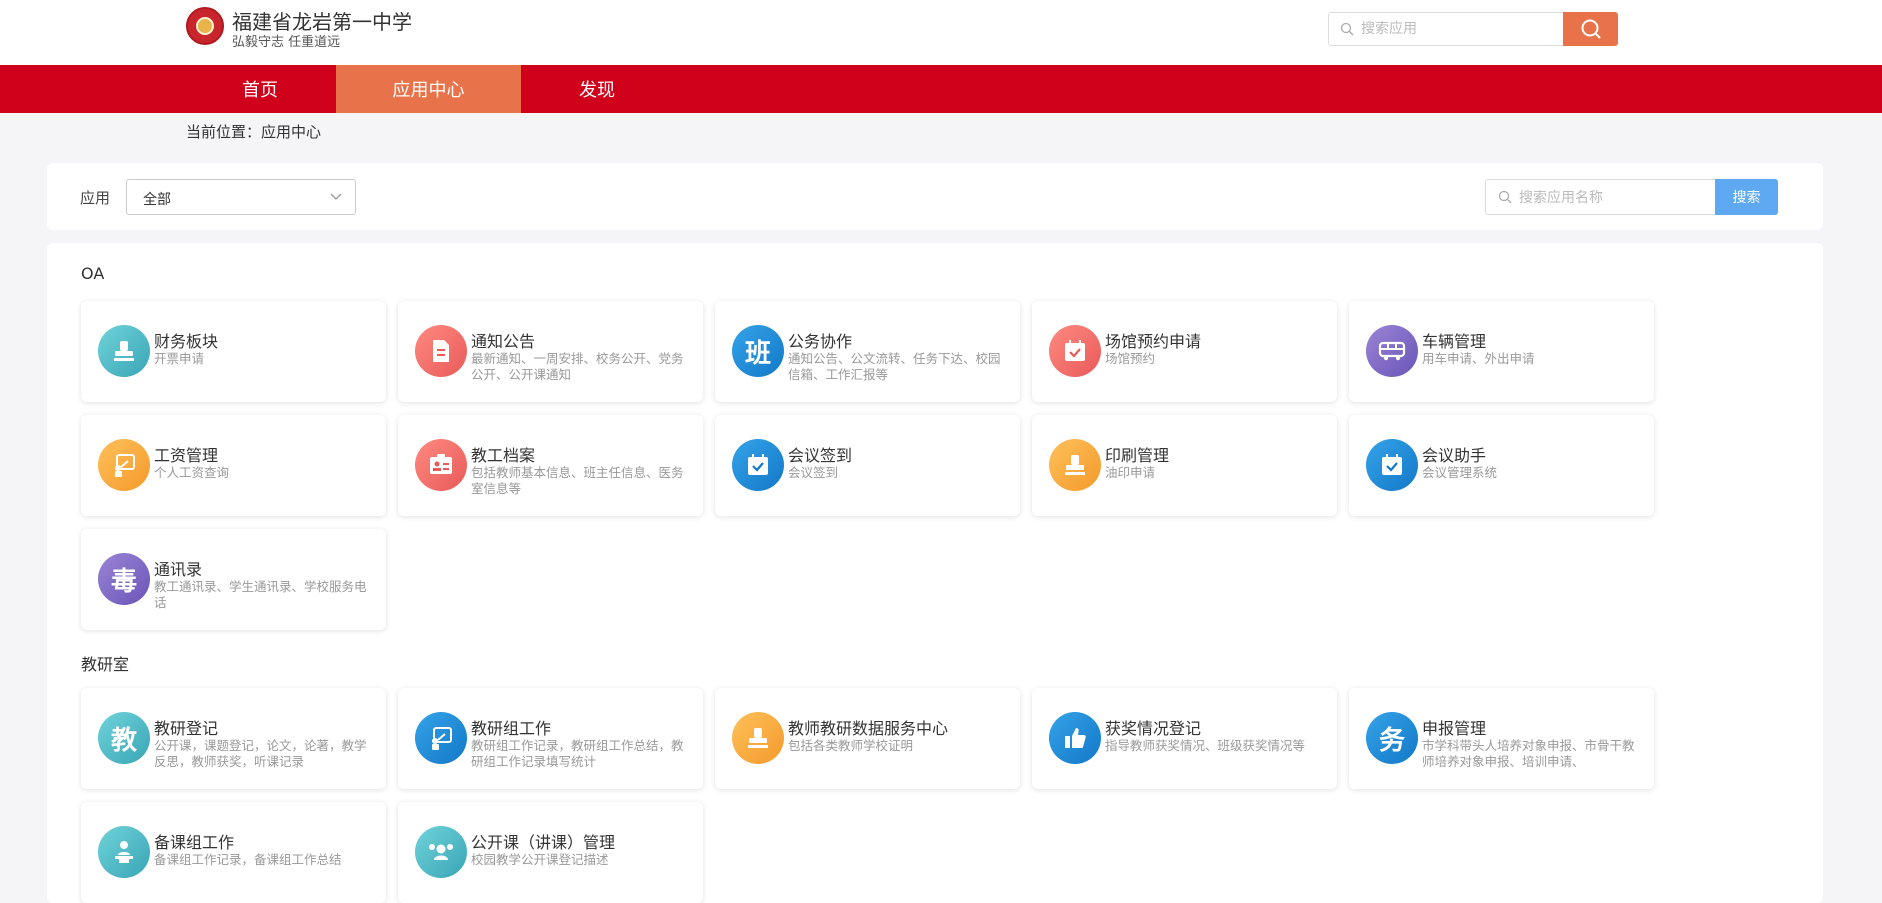 The image size is (1882, 903). I want to click on category-select: 全部, so click(241, 197).